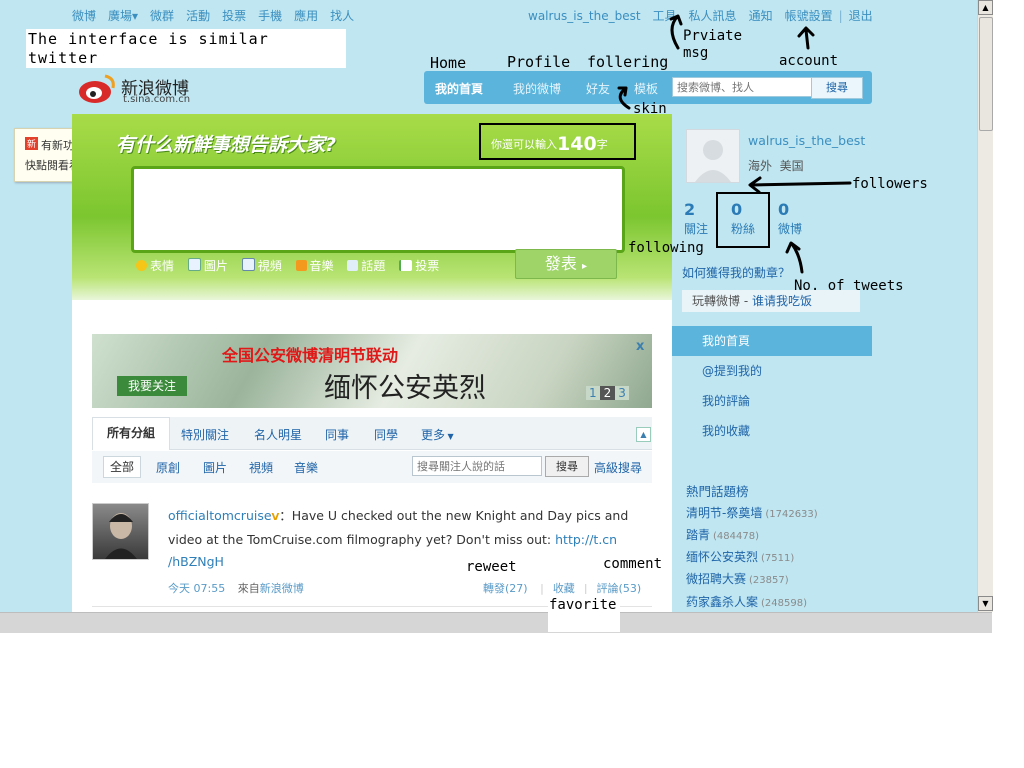  I want to click on annotation-favorite: favorite, so click(583, 605).